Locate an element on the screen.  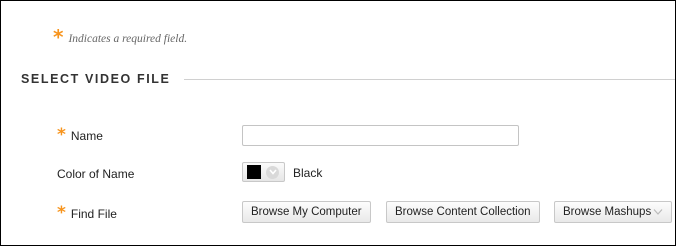
section-header: SELECT VIDEO FILE is located at coordinates (348, 79).